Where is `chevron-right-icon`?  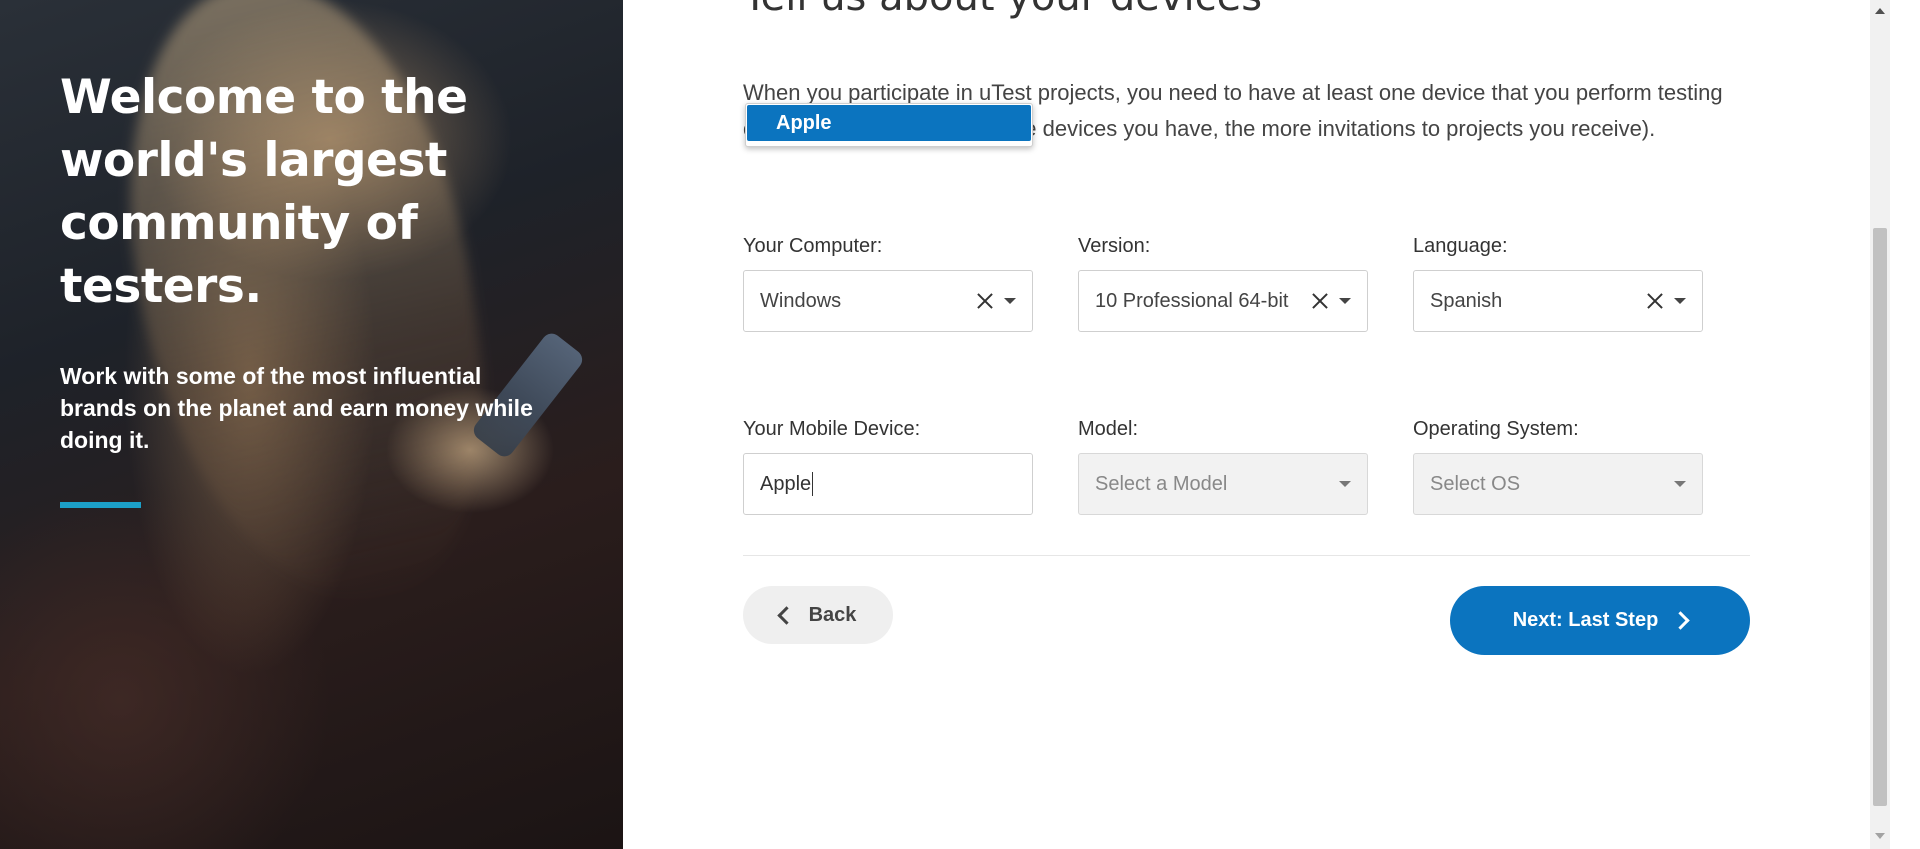 chevron-right-icon is located at coordinates (1680, 620).